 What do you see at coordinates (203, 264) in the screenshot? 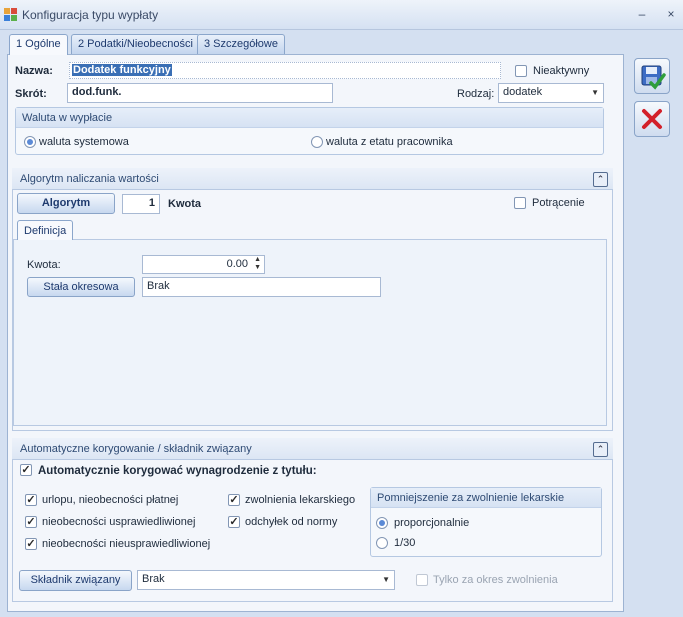
I see `amount-field: 0.00 ▲ ▼` at bounding box center [203, 264].